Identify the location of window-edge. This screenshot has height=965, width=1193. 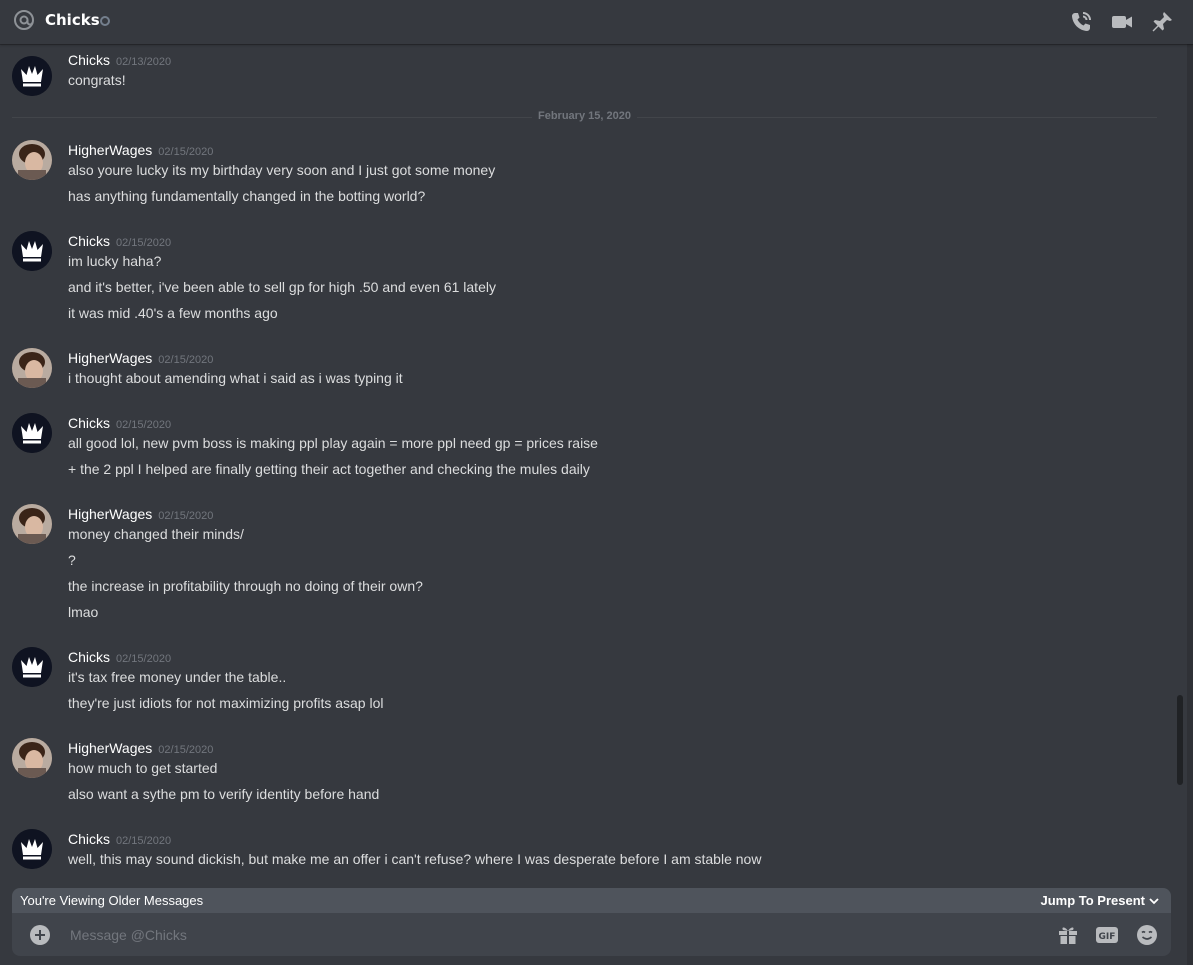
(1190, 504).